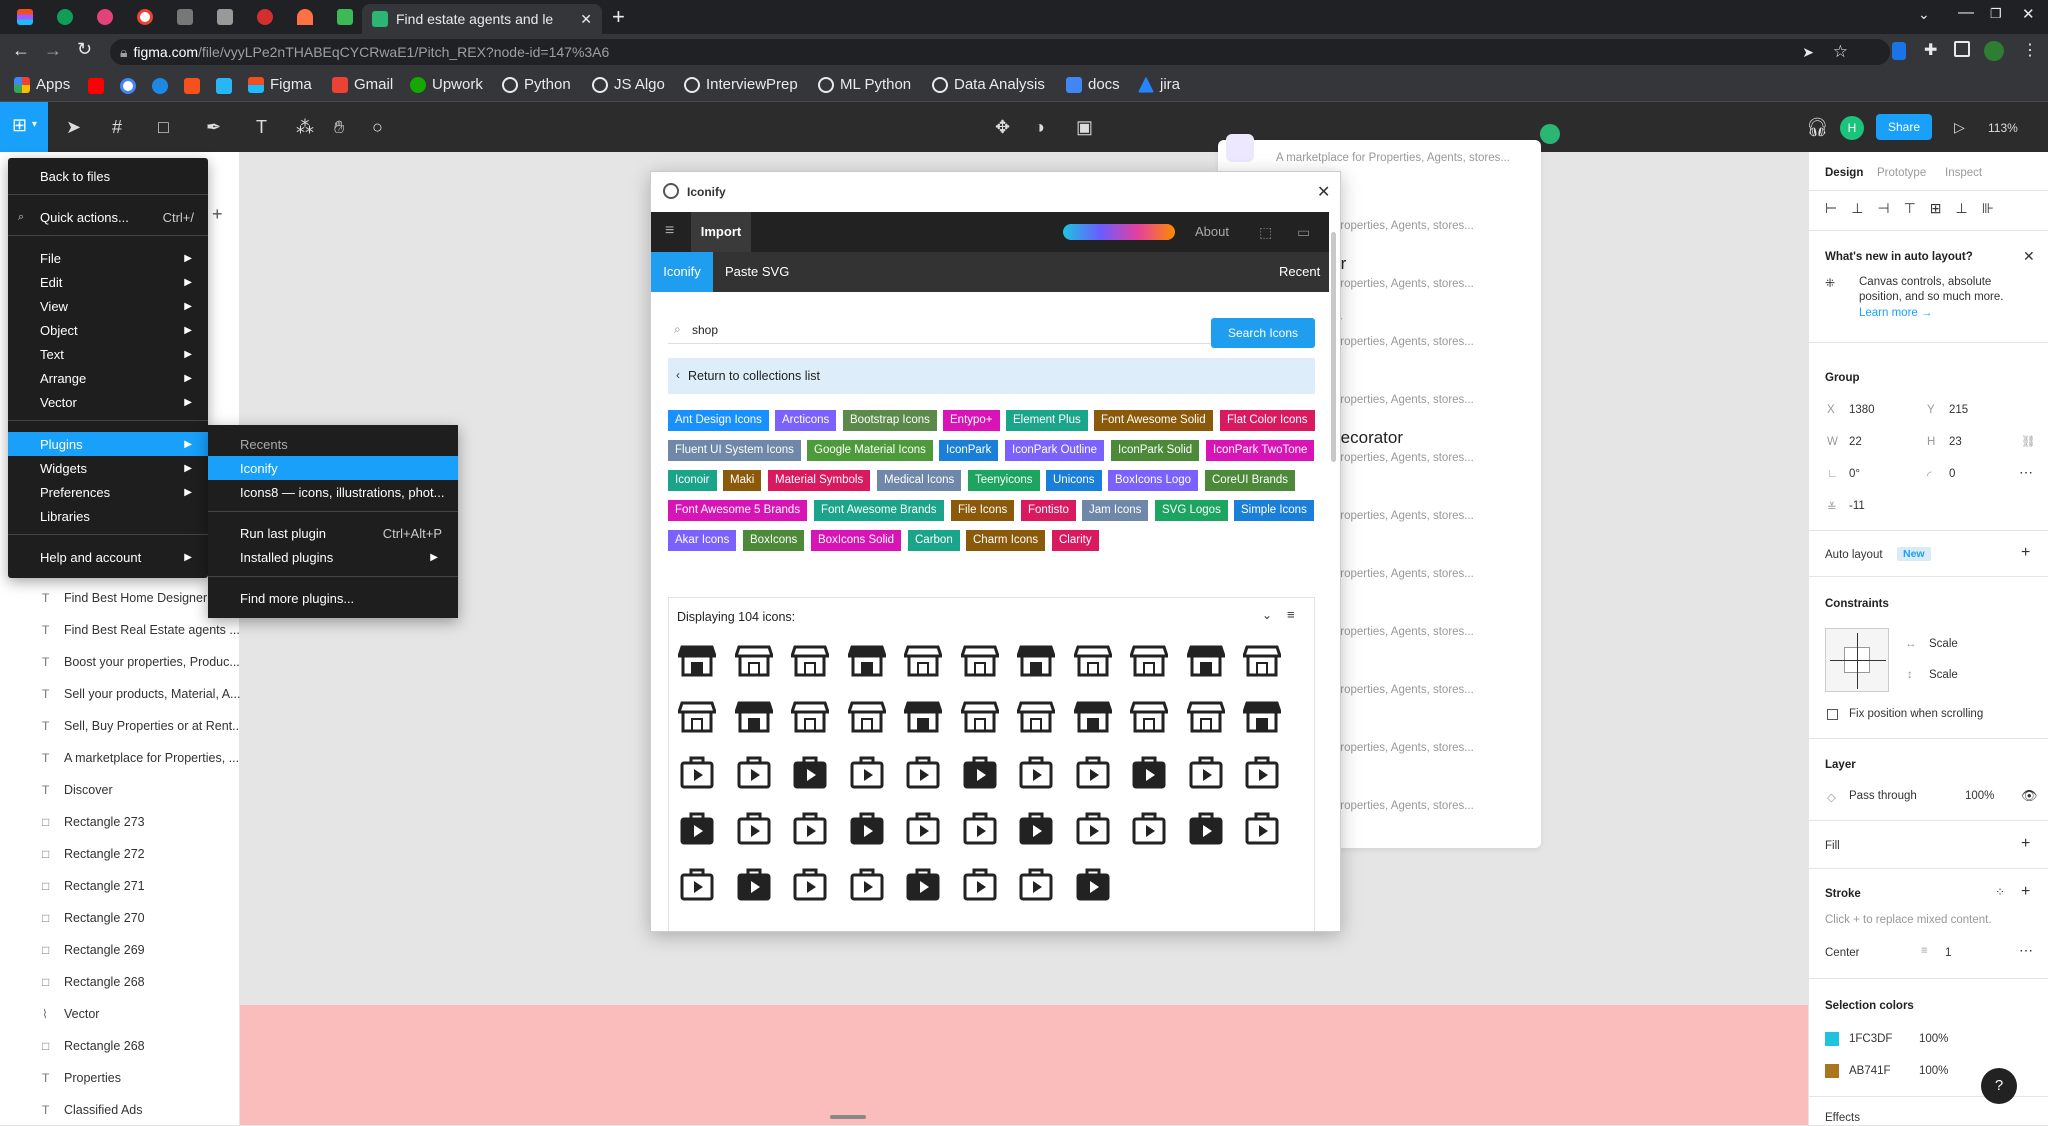  I want to click on nav-import: Import, so click(721, 232).